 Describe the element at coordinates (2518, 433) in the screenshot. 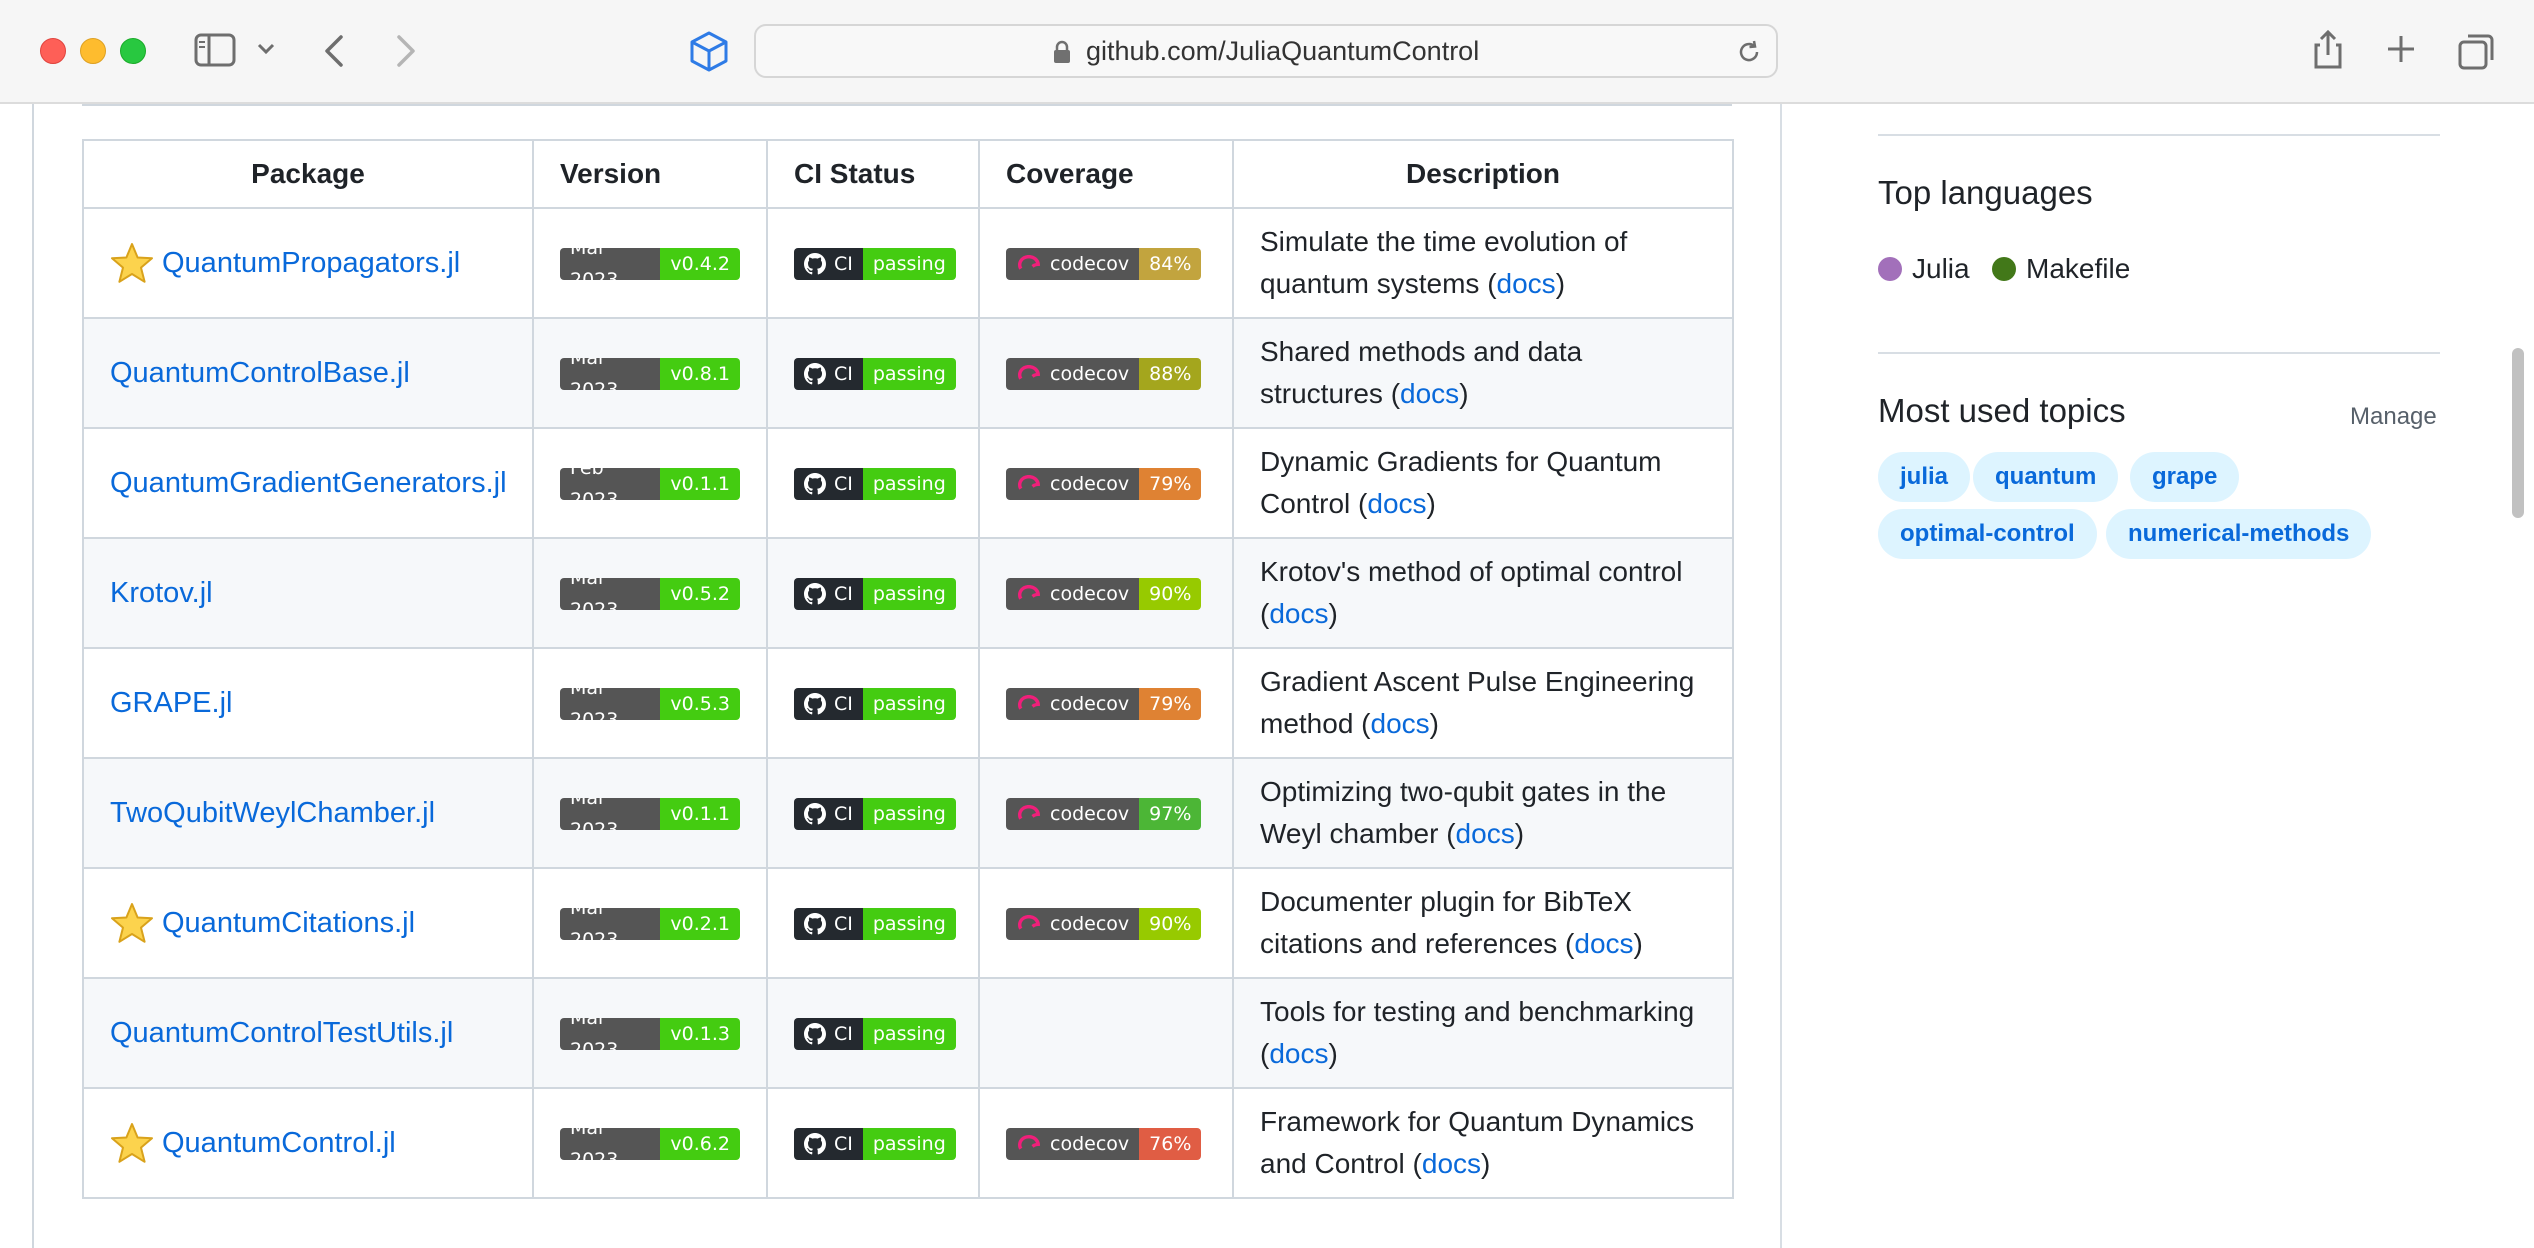

I see `scrollbar-thumb` at that location.